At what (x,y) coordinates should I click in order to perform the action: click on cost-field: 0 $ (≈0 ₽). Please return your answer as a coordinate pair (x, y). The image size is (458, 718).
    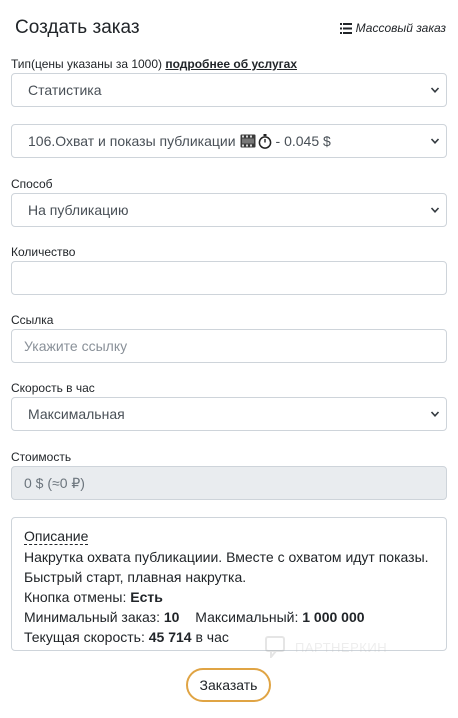
    Looking at the image, I should click on (229, 483).